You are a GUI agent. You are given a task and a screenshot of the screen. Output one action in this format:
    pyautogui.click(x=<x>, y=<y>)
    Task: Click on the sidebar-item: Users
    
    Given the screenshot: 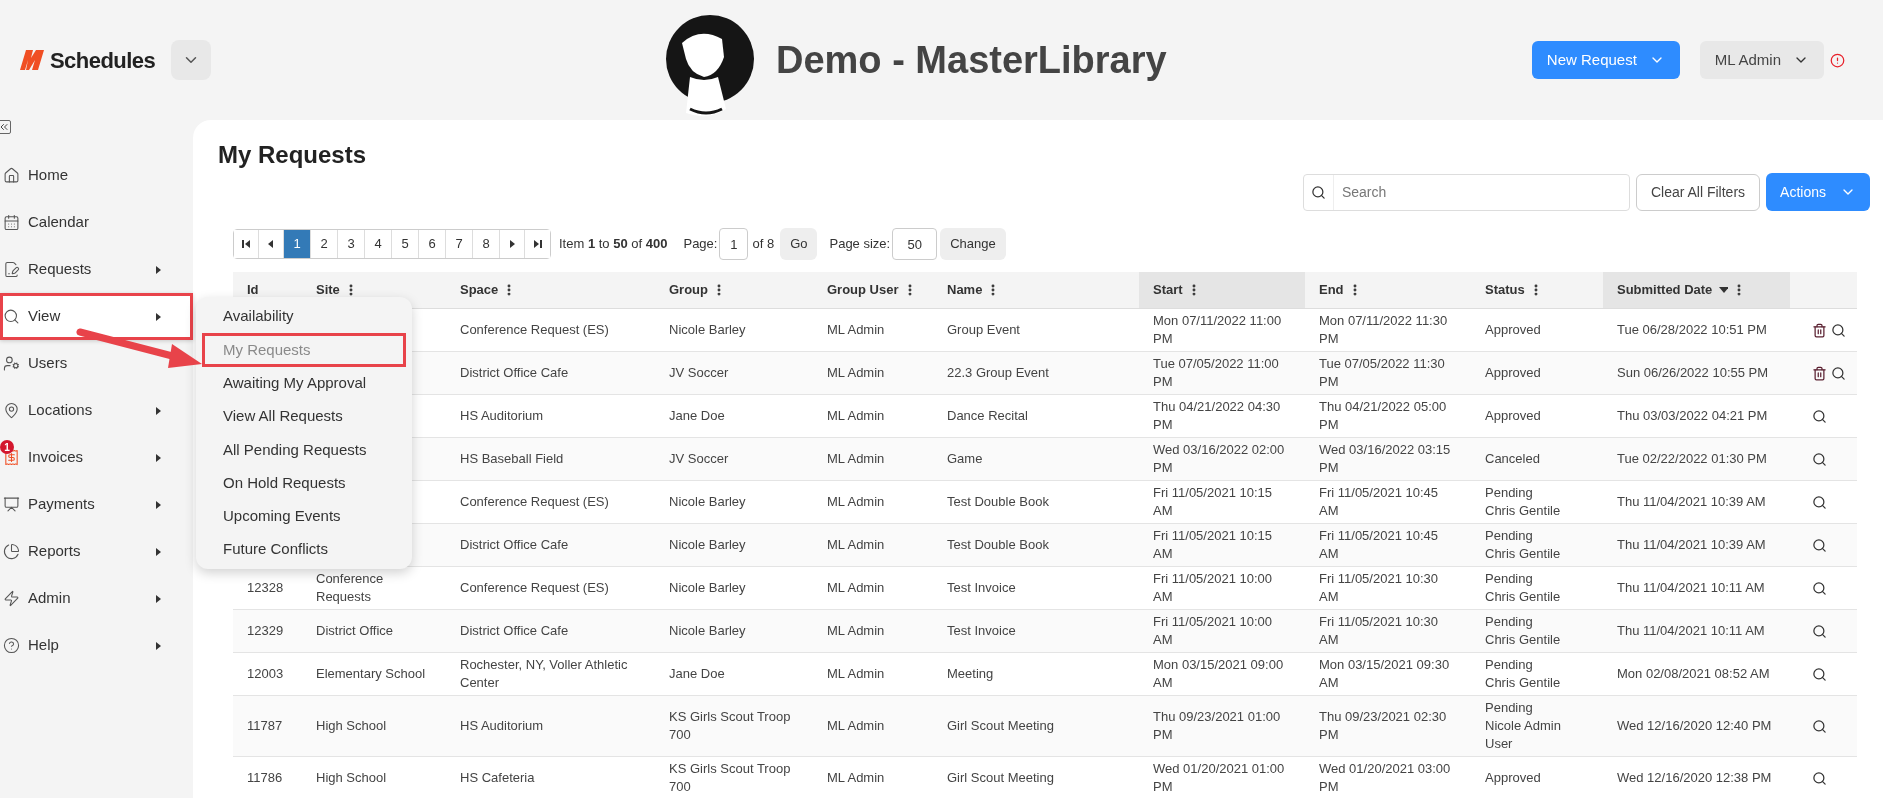 What is the action you would take?
    pyautogui.click(x=96, y=363)
    